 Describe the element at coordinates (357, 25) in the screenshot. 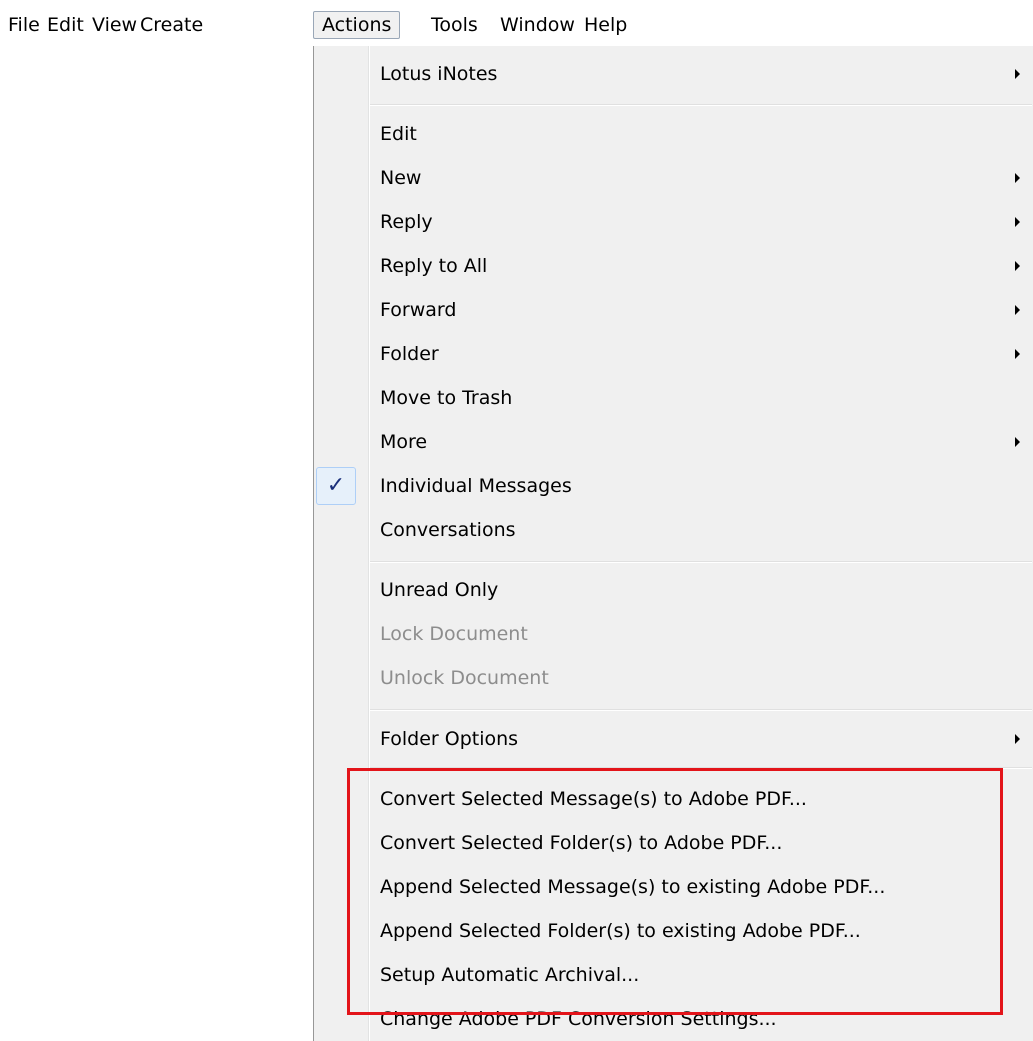

I see `menu-actions: Actions` at that location.